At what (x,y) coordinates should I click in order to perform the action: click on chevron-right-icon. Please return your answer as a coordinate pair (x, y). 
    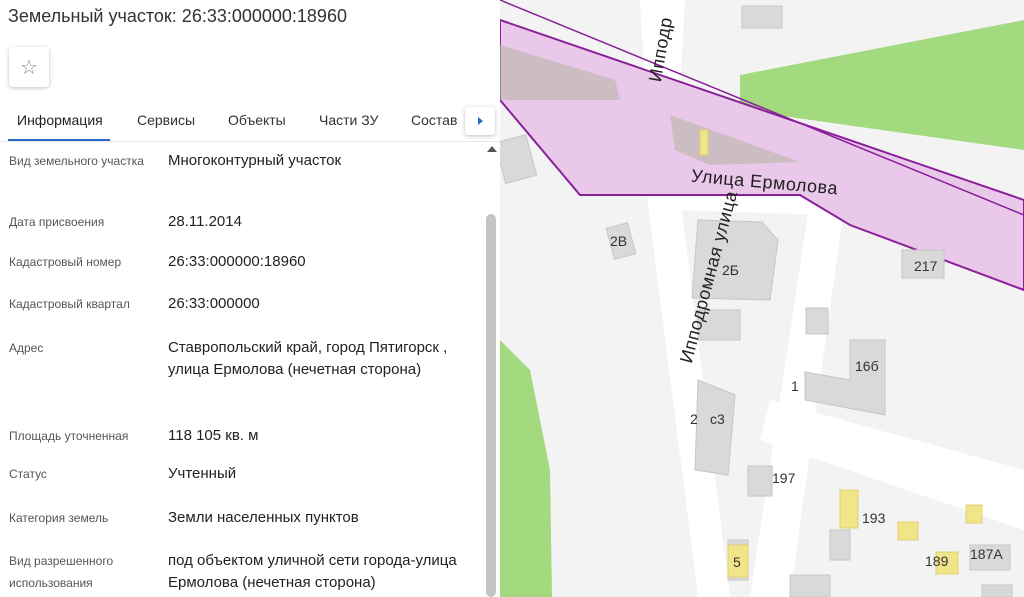
    Looking at the image, I should click on (480, 121).